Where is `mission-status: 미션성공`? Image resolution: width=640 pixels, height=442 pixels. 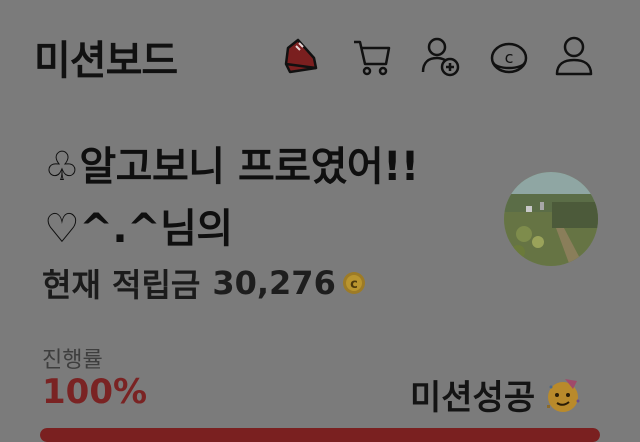 mission-status: 미션성공 is located at coordinates (496, 394).